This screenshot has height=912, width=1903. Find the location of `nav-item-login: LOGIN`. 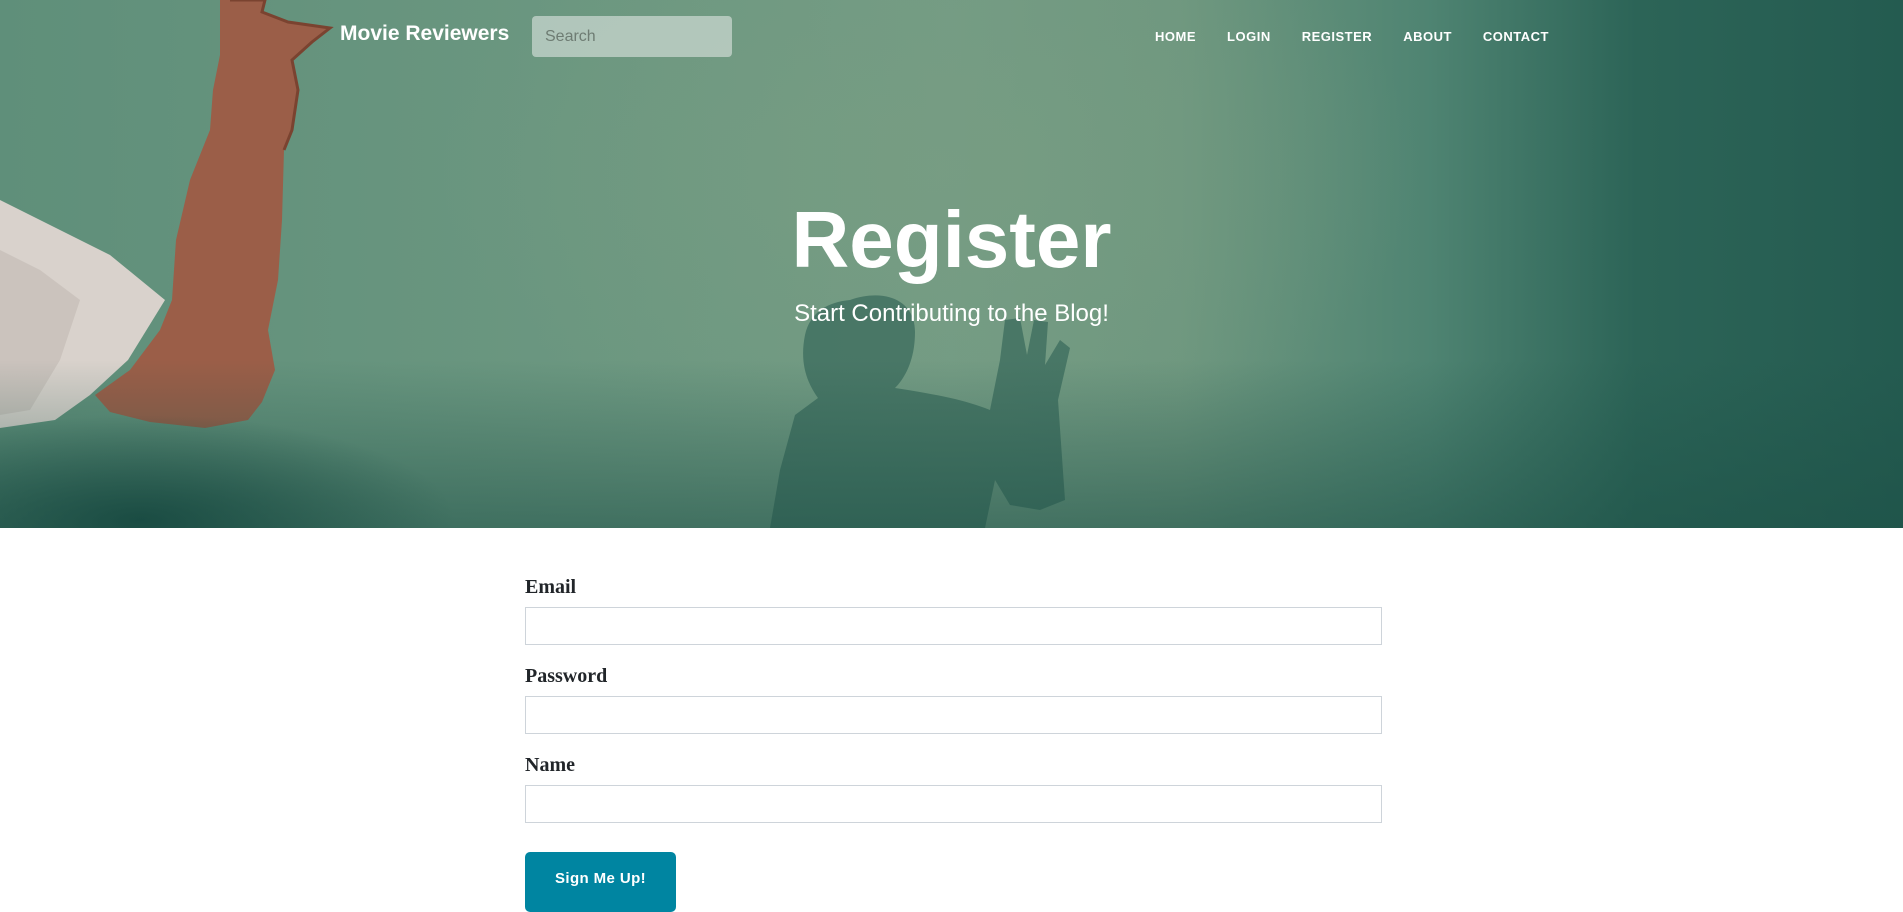

nav-item-login: LOGIN is located at coordinates (1249, 37).